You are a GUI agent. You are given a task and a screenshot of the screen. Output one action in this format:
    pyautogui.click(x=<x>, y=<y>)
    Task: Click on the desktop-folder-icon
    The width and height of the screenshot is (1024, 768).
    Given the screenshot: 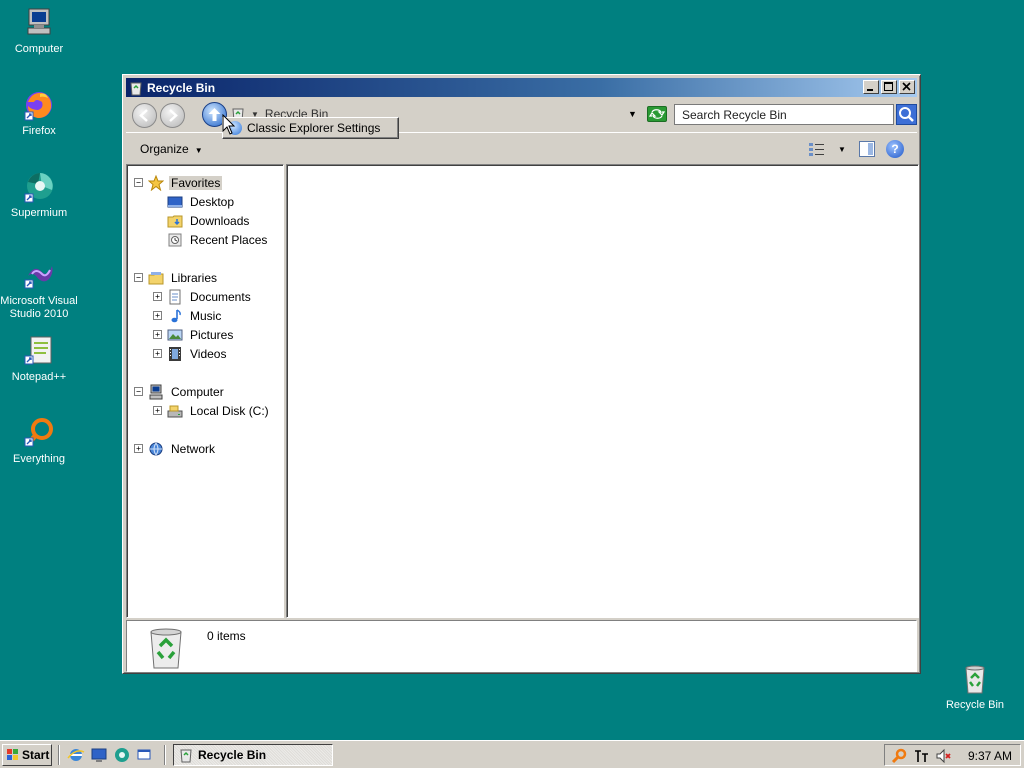 What is the action you would take?
    pyautogui.click(x=175, y=201)
    